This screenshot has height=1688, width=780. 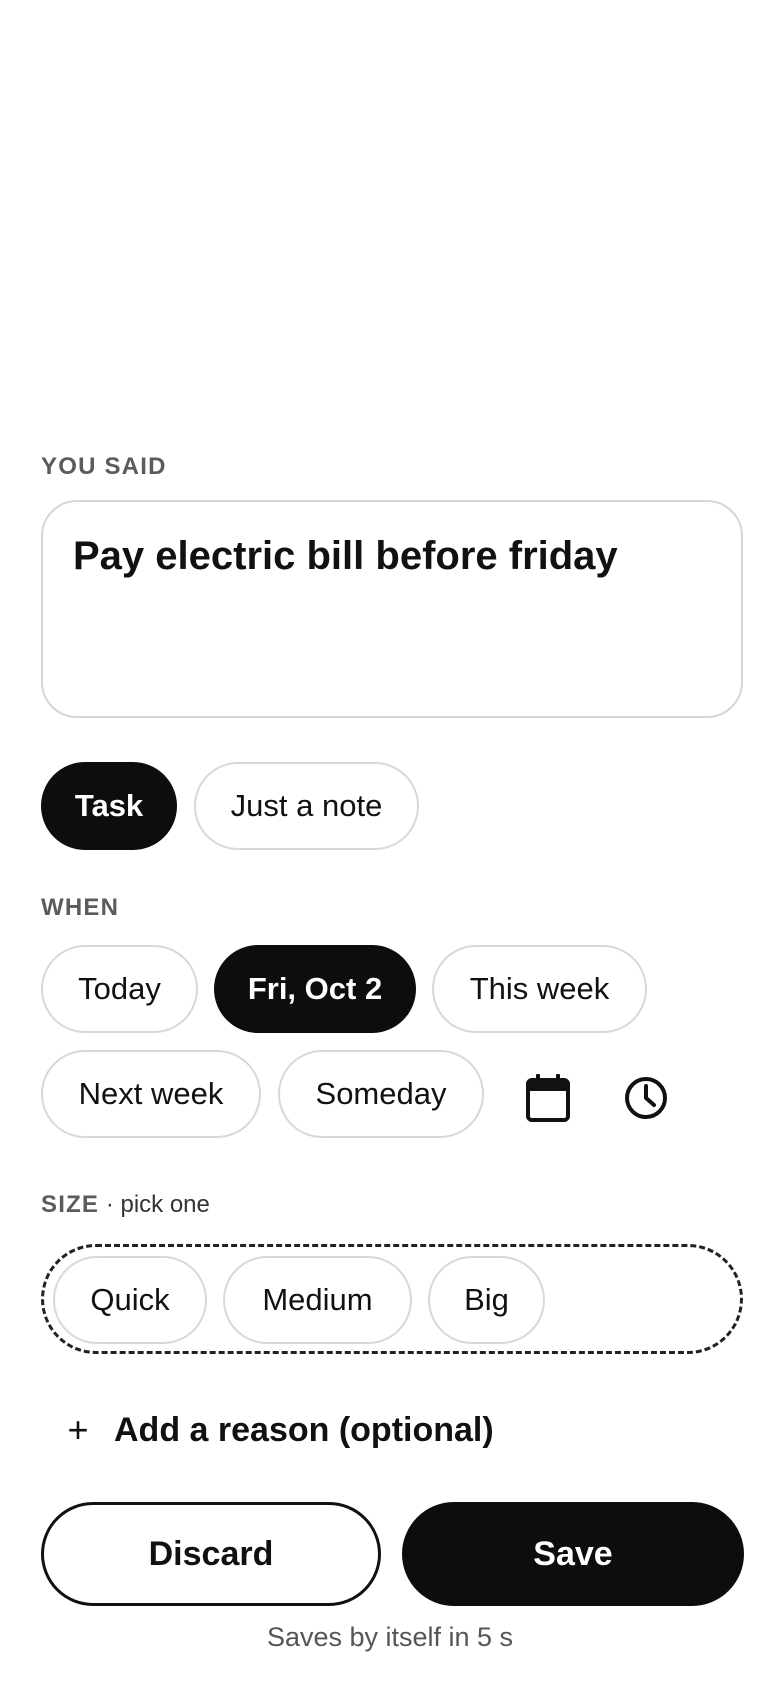 I want to click on autosave-status: Saves by itself in 5 s, so click(x=390, y=1637).